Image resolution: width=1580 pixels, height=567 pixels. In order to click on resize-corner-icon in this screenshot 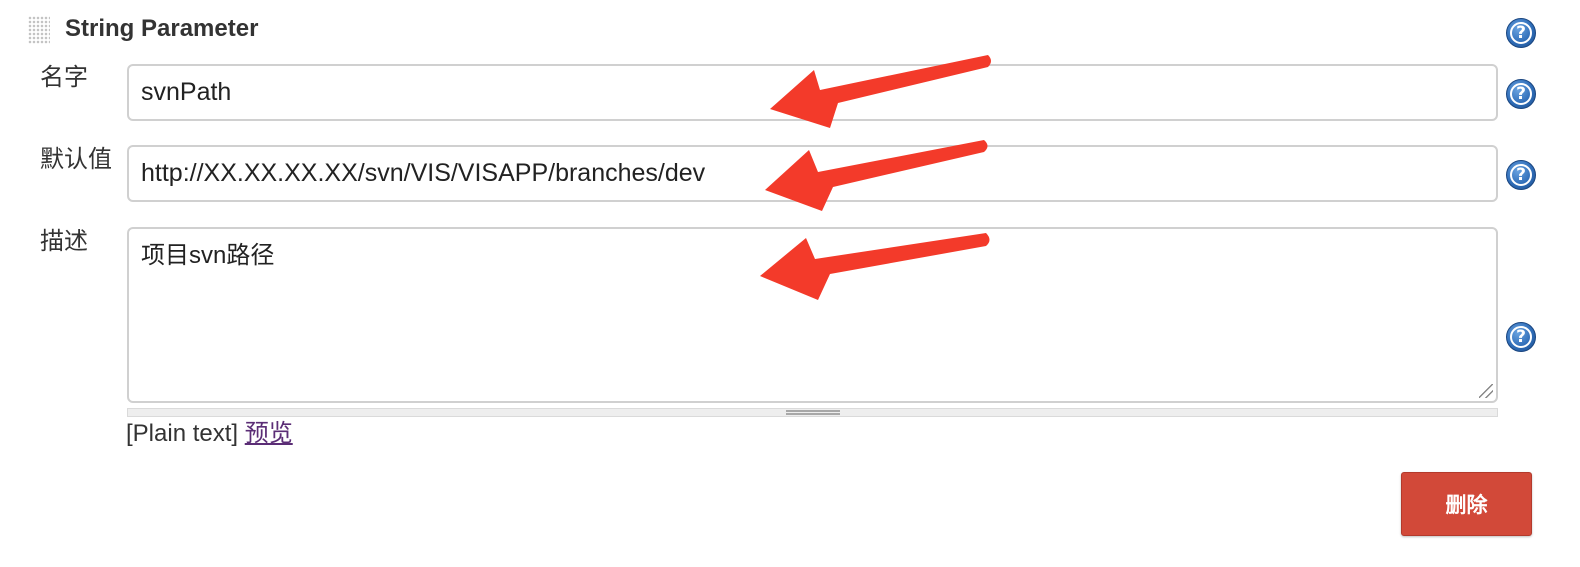, I will do `click(1486, 391)`.